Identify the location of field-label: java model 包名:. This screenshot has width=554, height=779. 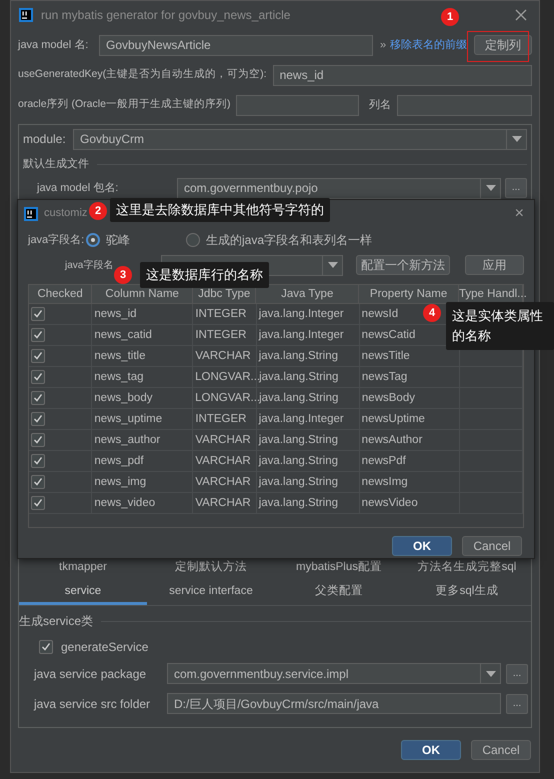
(78, 188).